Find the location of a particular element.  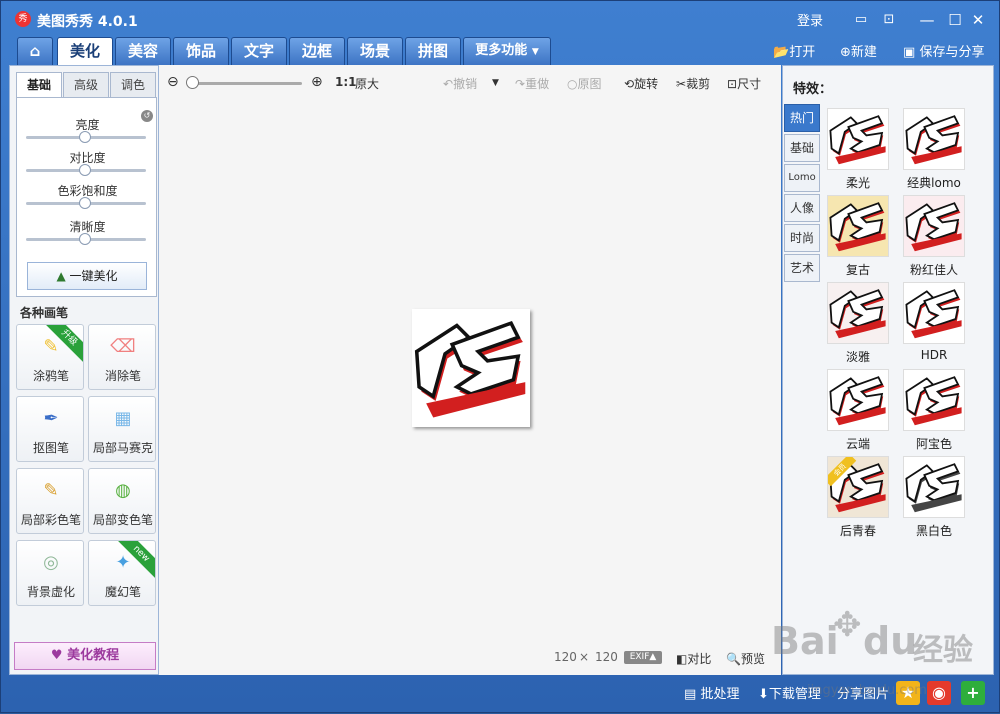

tab-scene: 场景 is located at coordinates (375, 51).